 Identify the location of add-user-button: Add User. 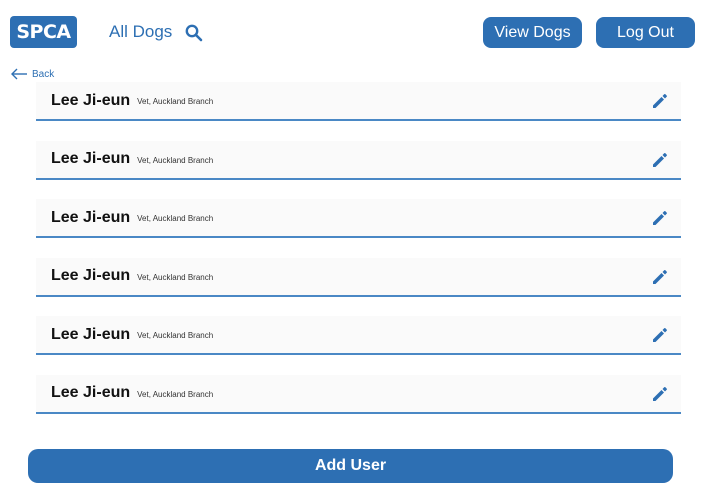
(350, 466).